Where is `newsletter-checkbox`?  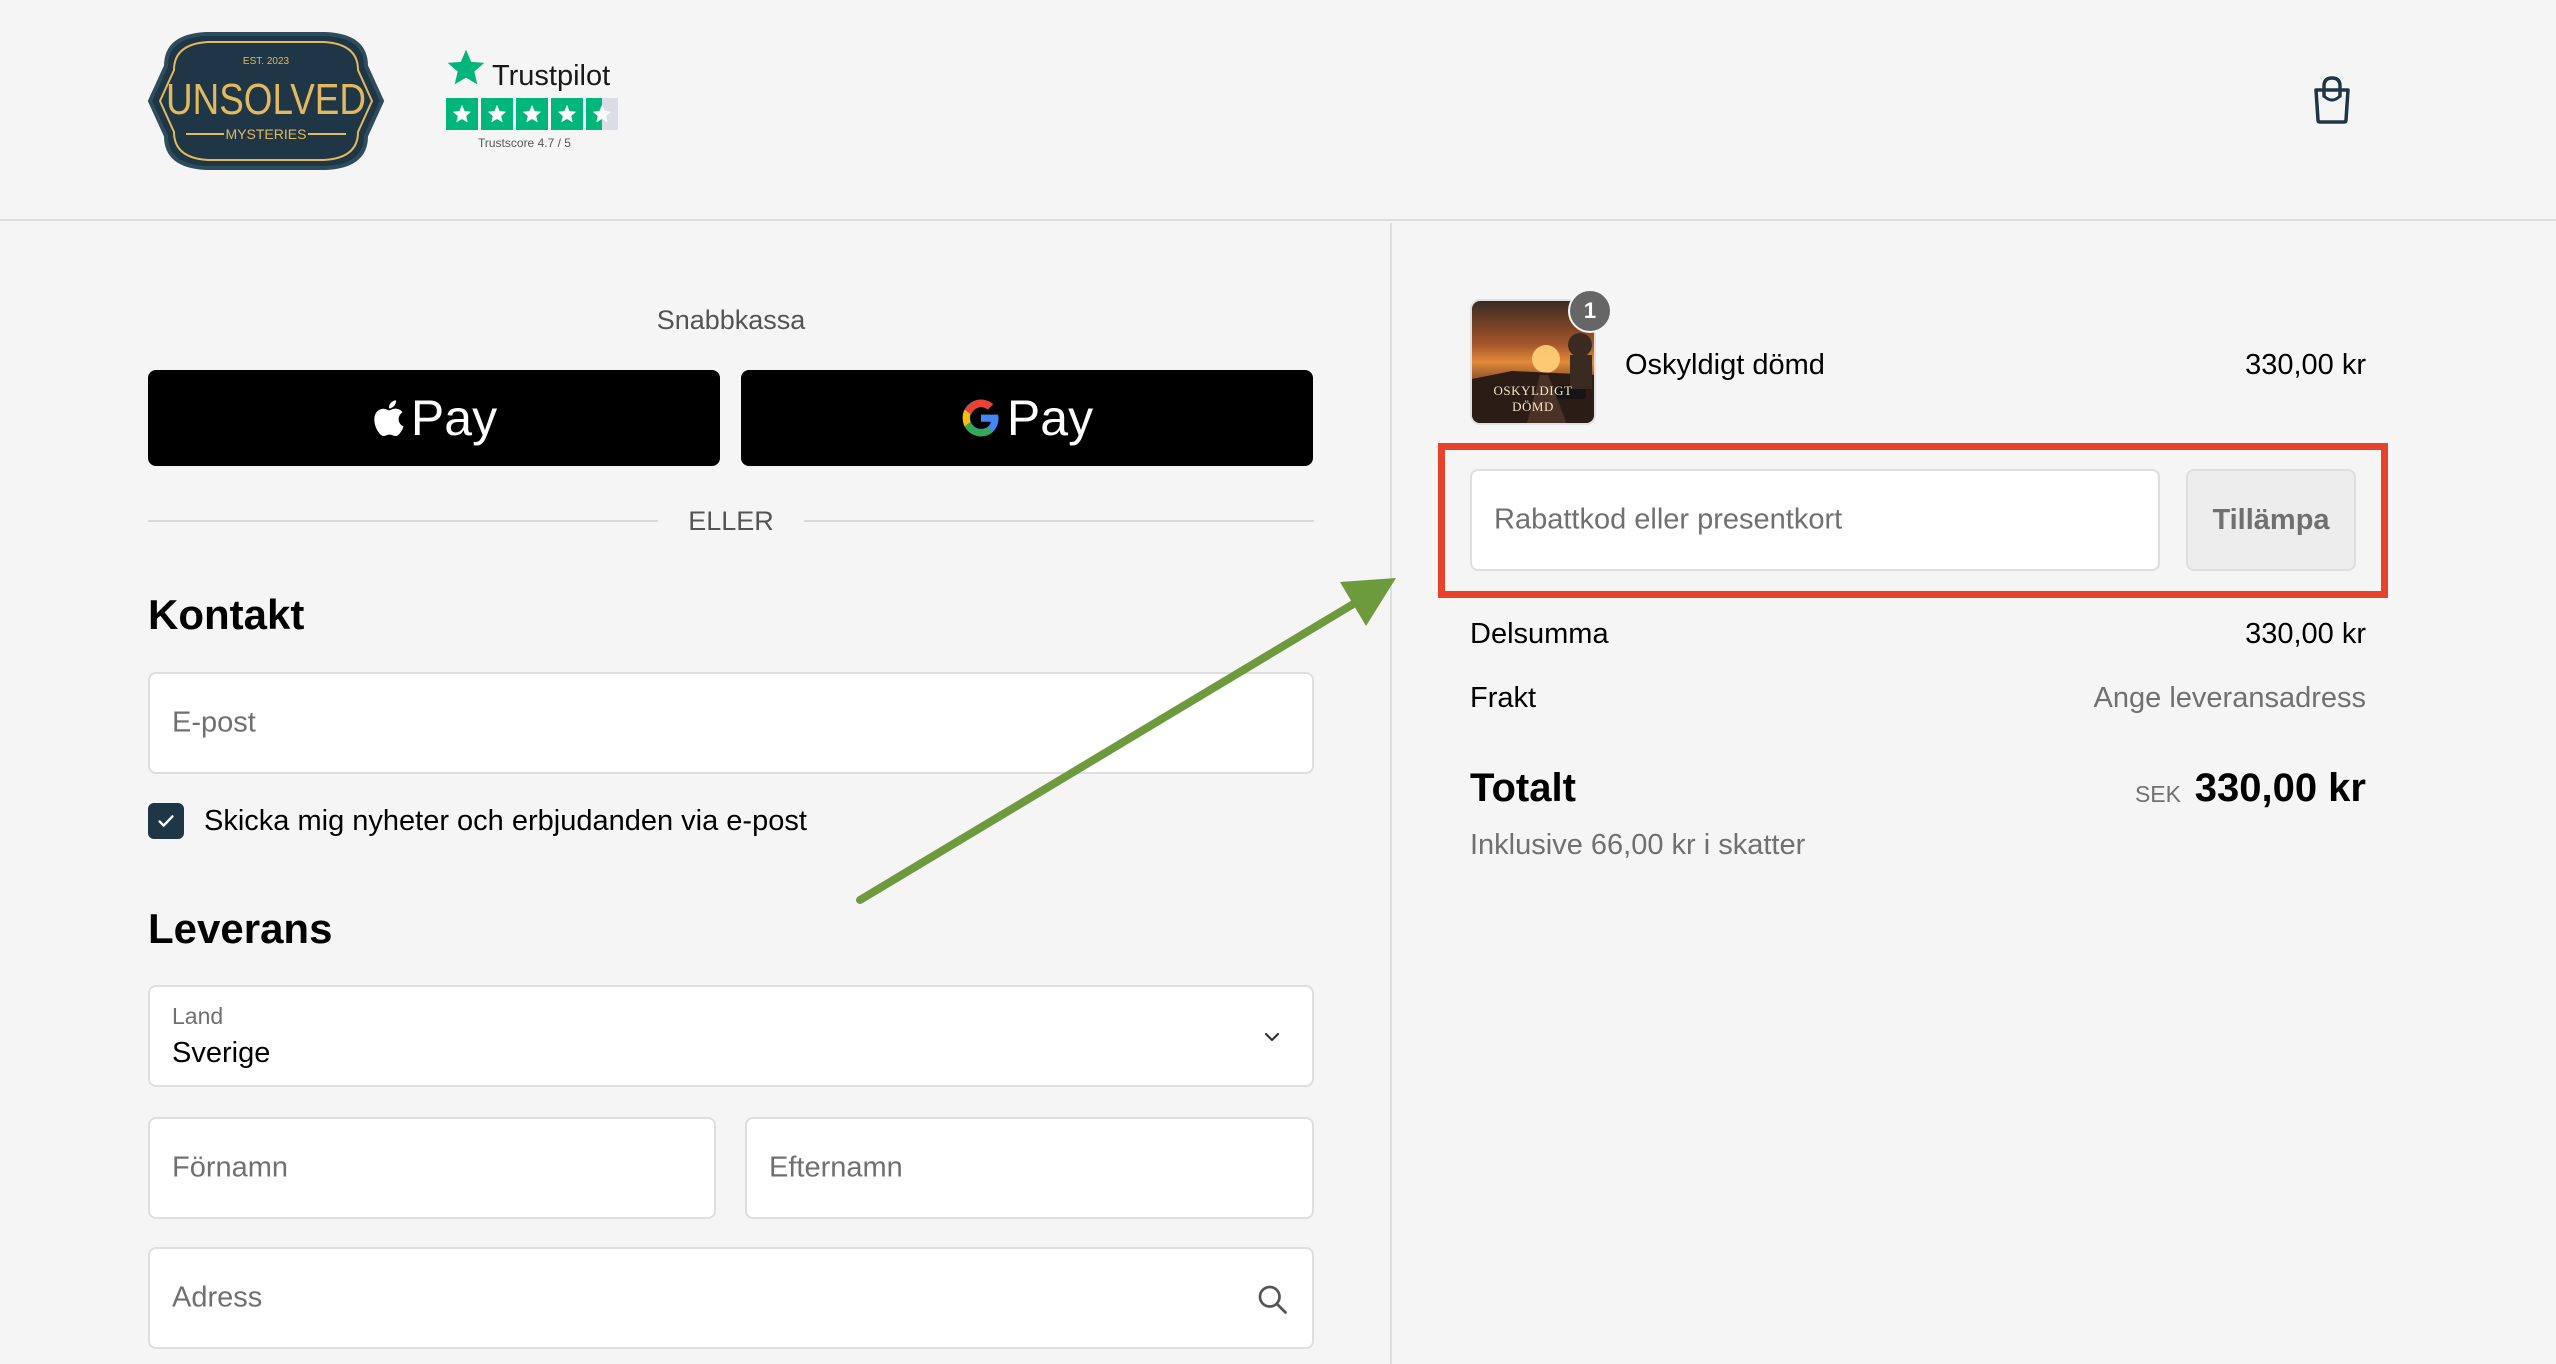 newsletter-checkbox is located at coordinates (166, 821).